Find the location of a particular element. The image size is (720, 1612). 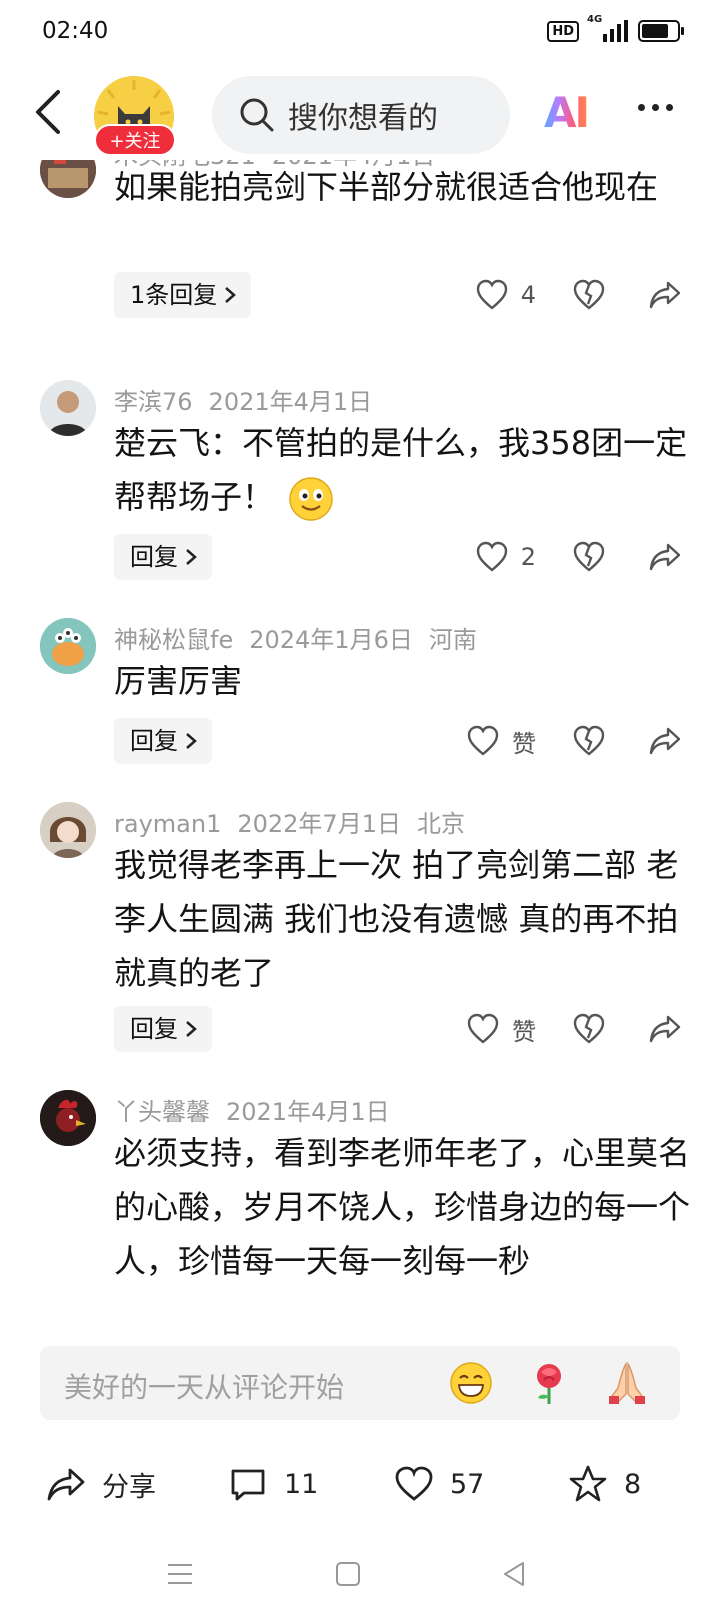

chevron-left-icon is located at coordinates (48, 112).